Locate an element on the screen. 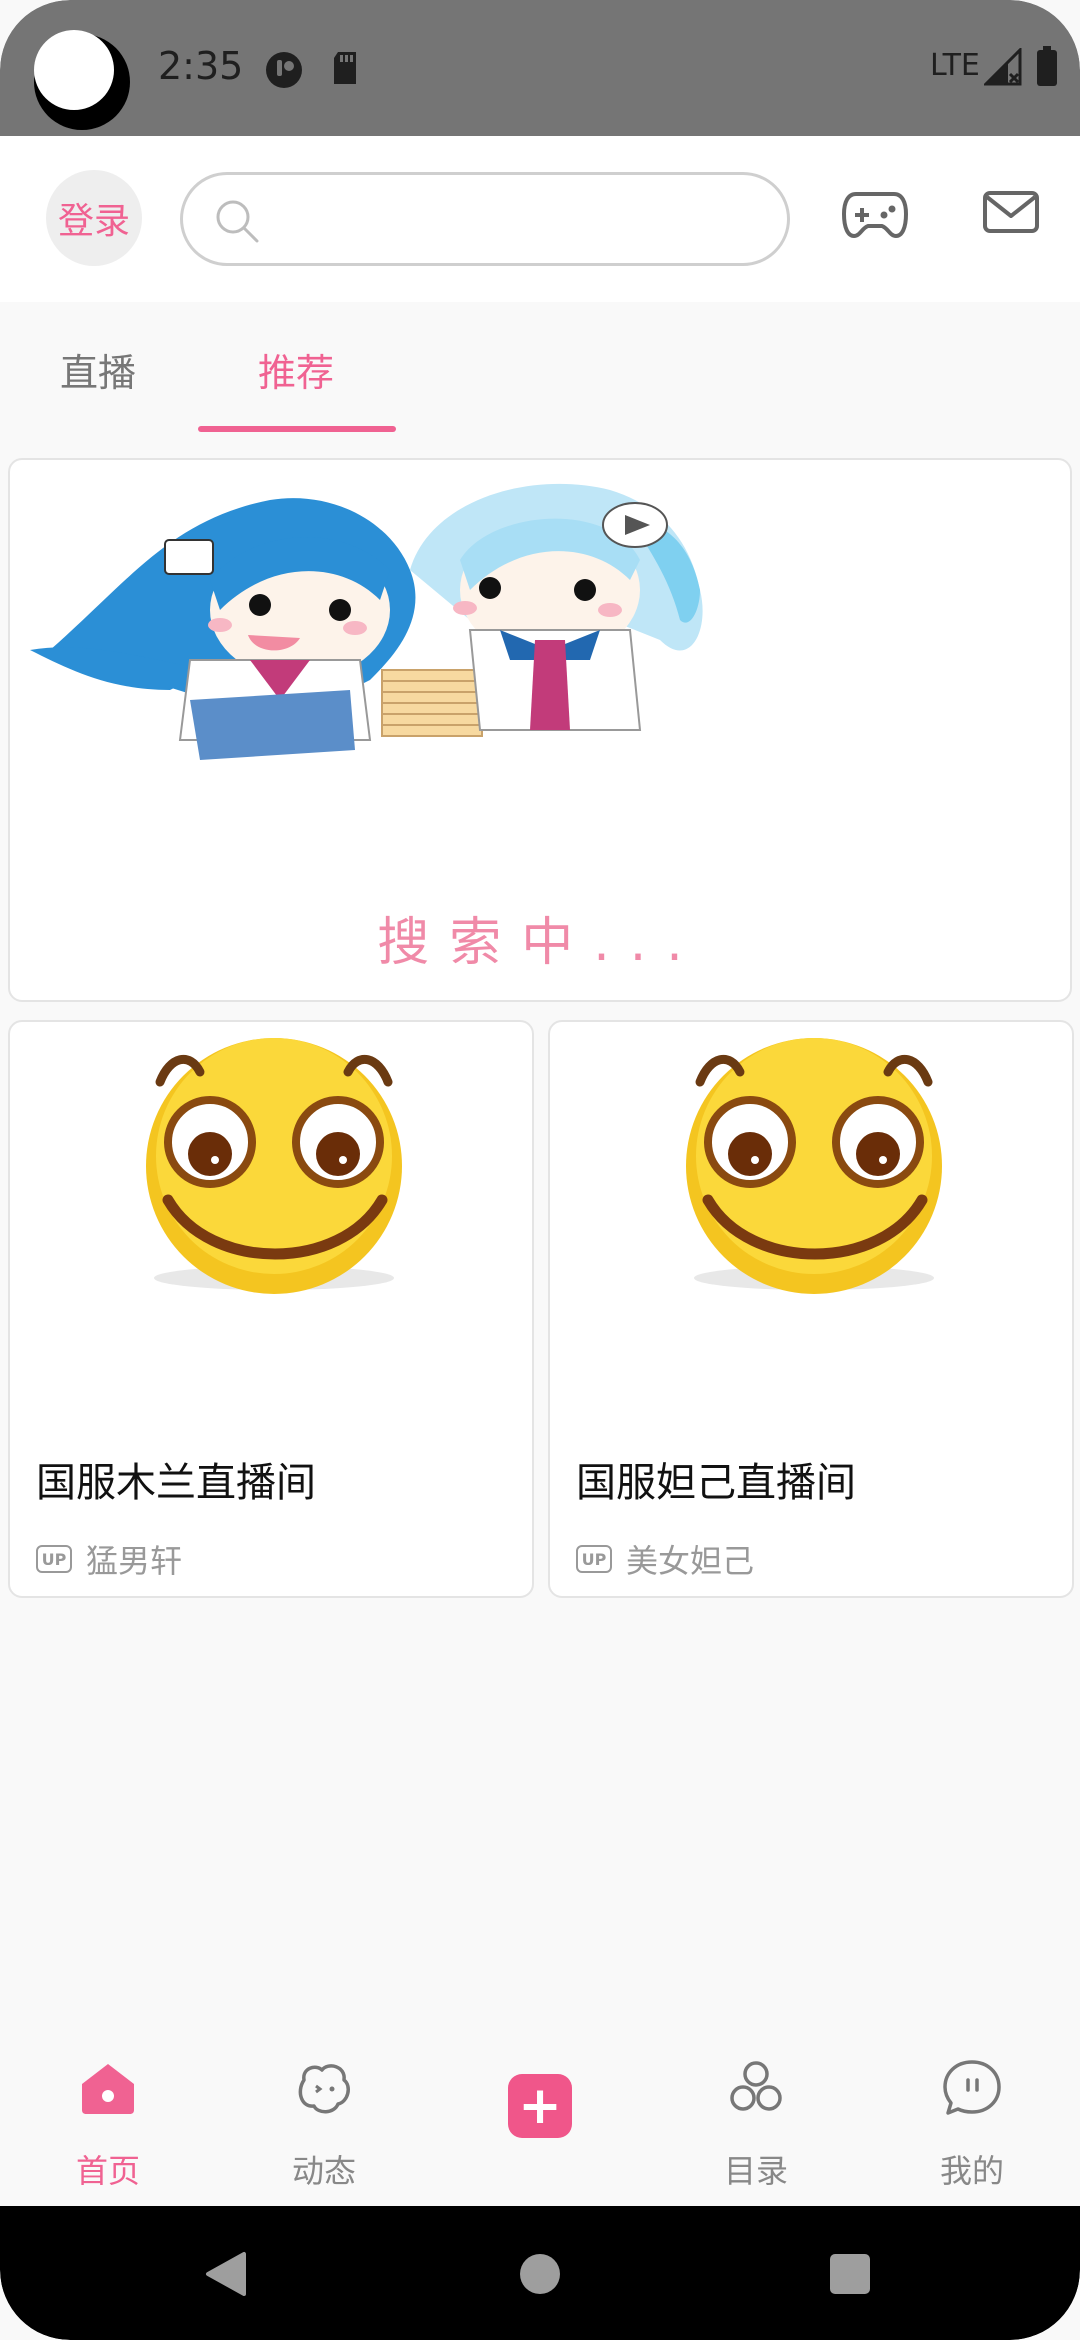 Image resolution: width=1080 pixels, height=2340 pixels. status-time: 2:35 is located at coordinates (201, 66).